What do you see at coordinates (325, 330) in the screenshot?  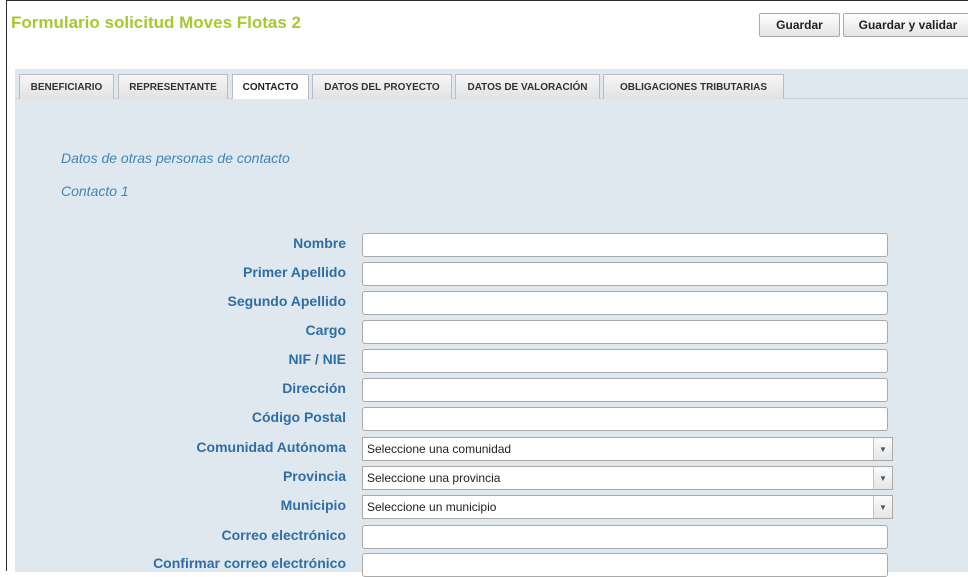 I see `cargo-label: Cargo` at bounding box center [325, 330].